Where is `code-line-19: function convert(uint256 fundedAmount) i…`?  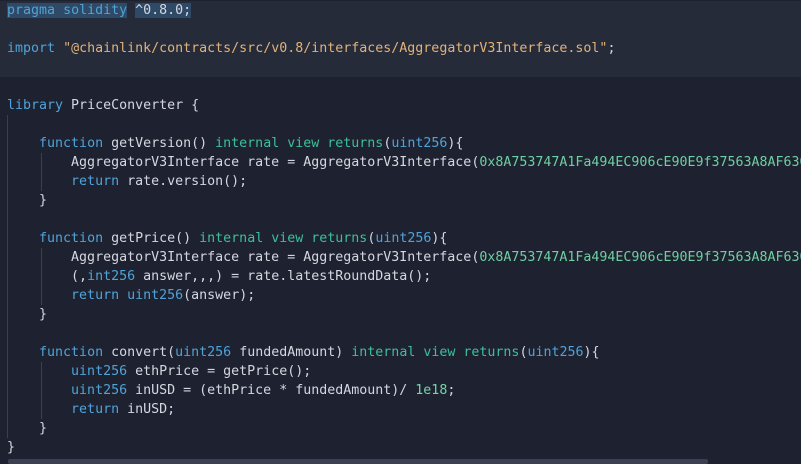 code-line-19: function convert(uint256 fundedAmount) i… is located at coordinates (400, 352).